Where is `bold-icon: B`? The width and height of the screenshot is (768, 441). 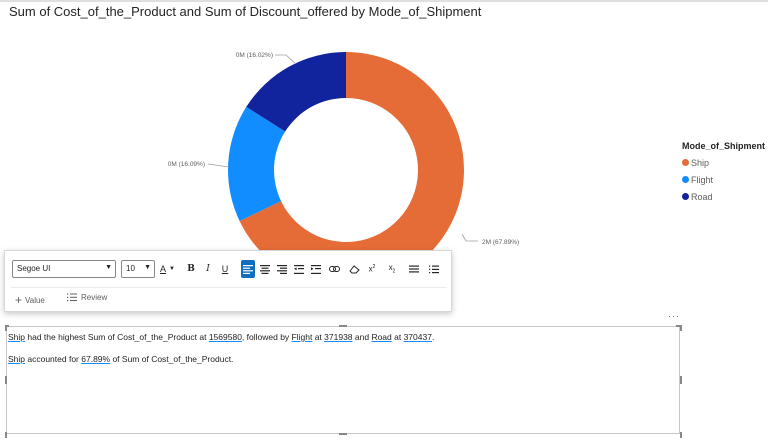 bold-icon: B is located at coordinates (191, 269).